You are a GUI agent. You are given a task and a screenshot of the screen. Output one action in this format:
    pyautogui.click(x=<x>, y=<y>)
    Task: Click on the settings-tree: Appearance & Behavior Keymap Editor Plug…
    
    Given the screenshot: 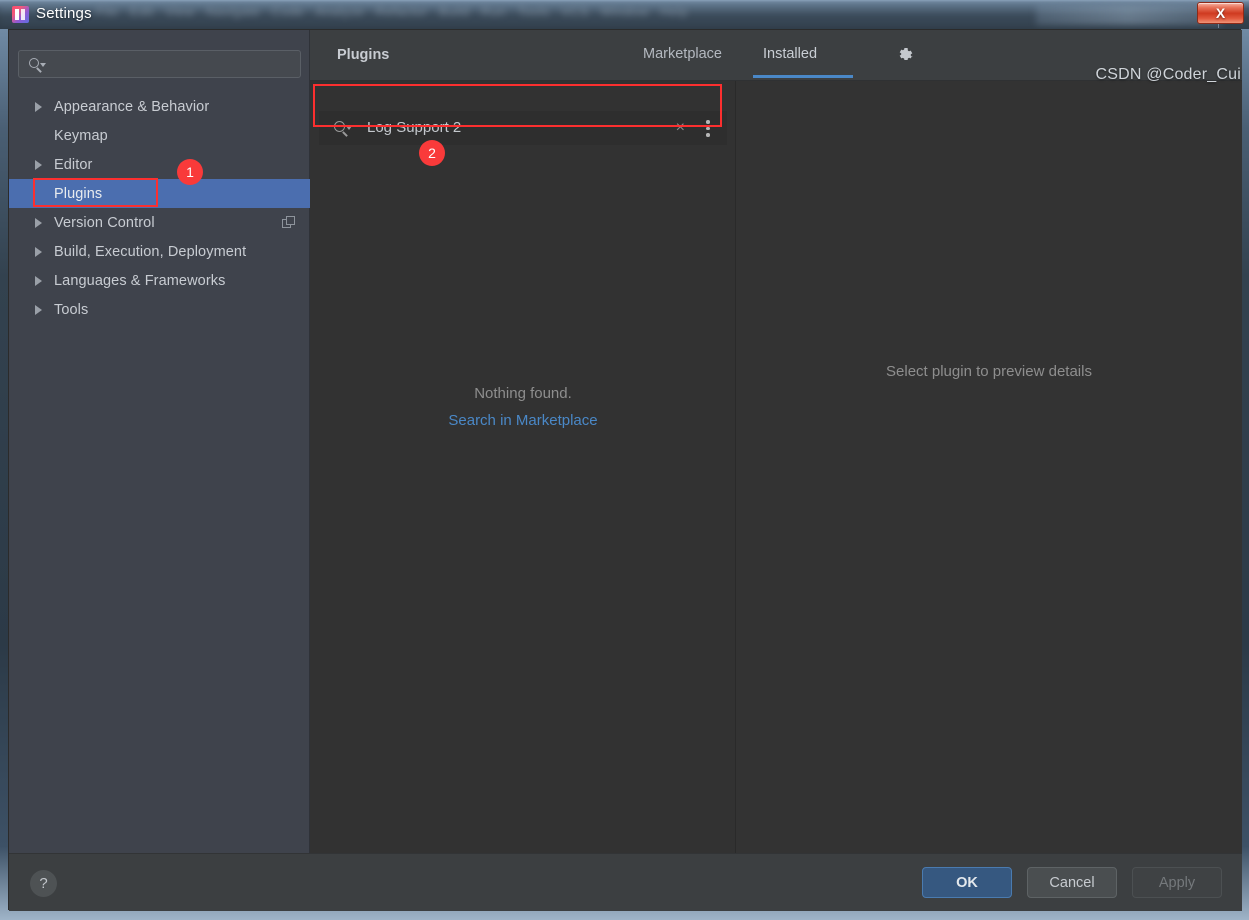 What is the action you would take?
    pyautogui.click(x=159, y=208)
    